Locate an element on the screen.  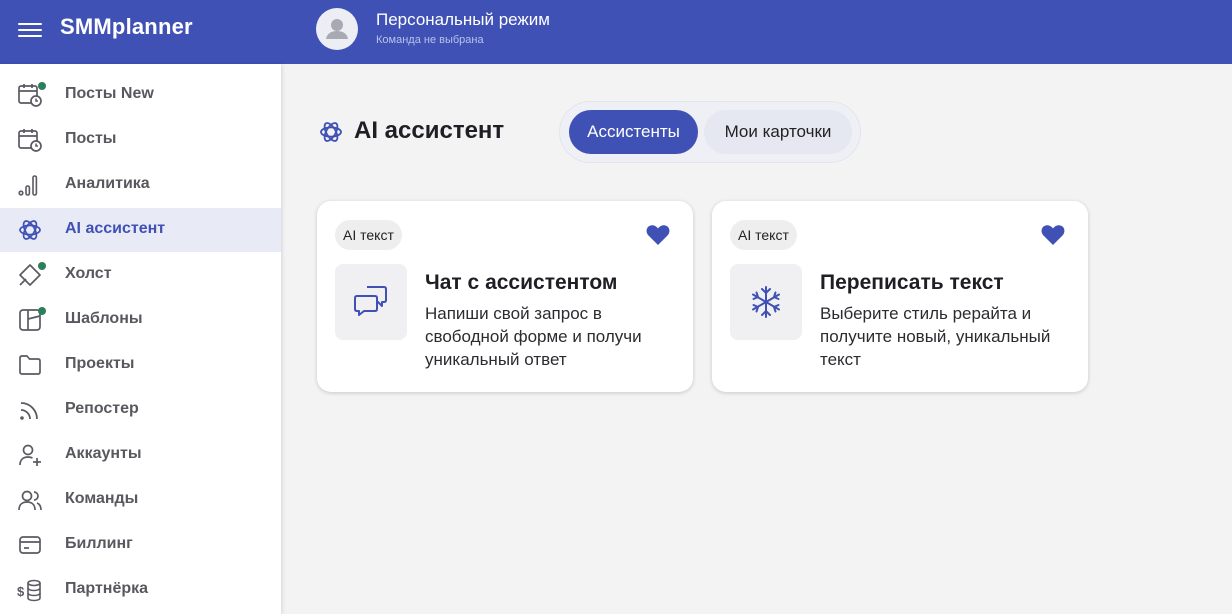
sidebar-item-templates: Шаблоны is located at coordinates (140, 320).